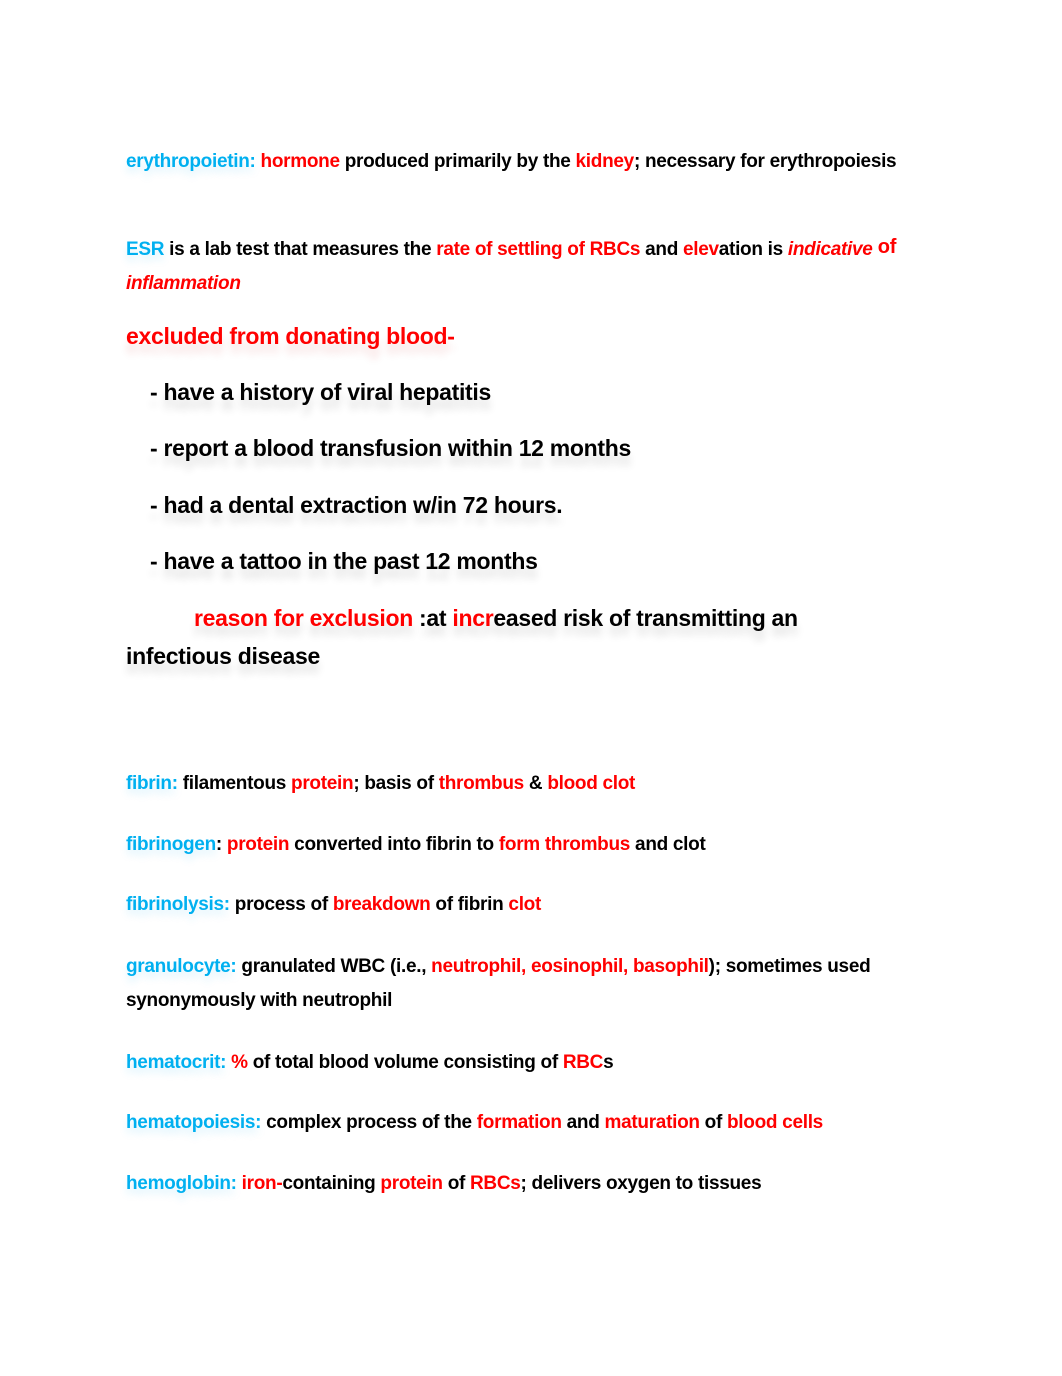  I want to click on text: :at, so click(432, 618).